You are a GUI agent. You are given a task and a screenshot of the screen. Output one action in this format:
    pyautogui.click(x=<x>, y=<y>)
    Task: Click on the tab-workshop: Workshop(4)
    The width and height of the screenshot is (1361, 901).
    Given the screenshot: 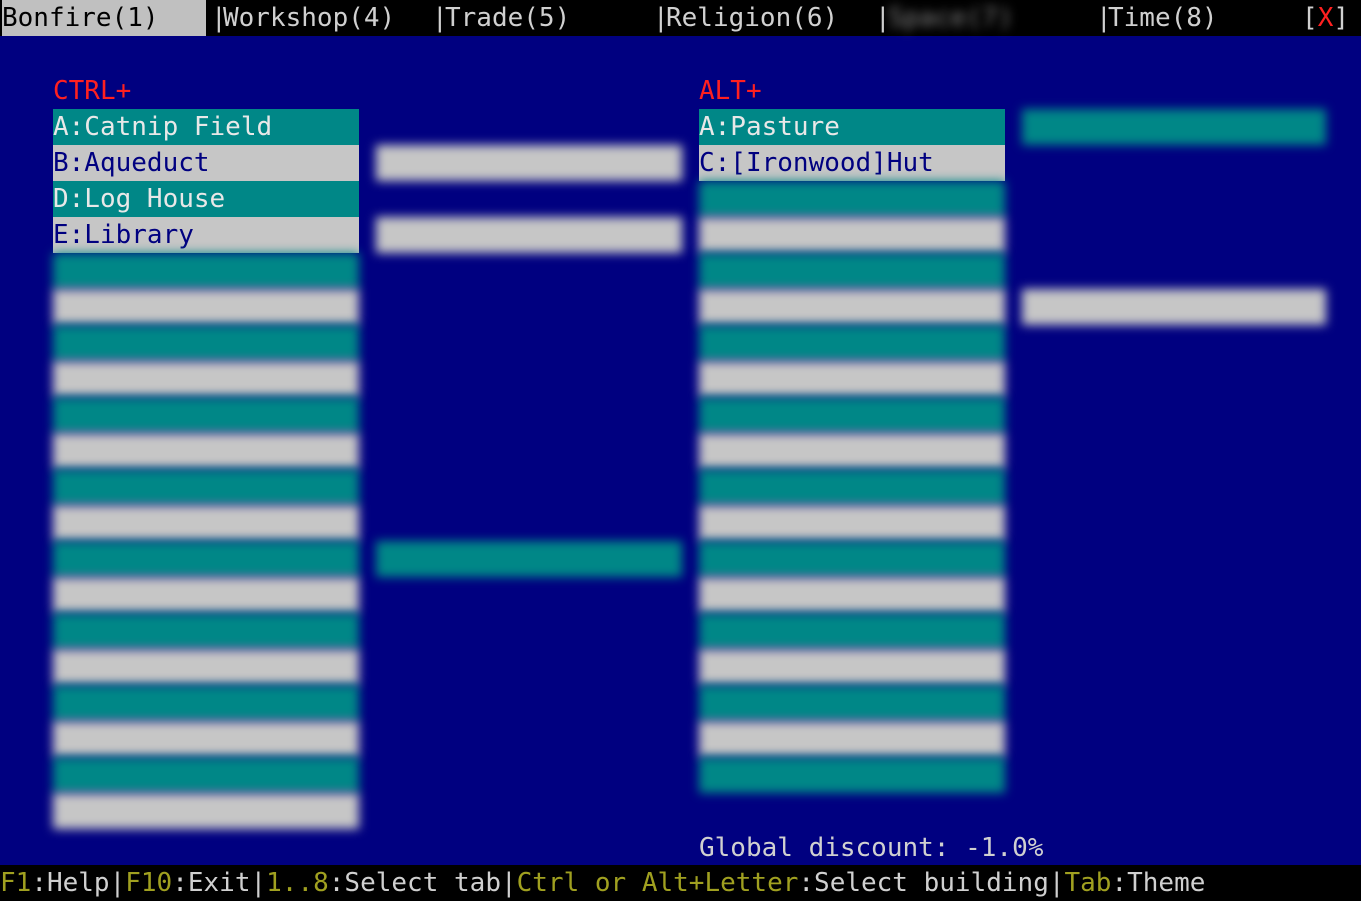 What is the action you would take?
    pyautogui.click(x=309, y=18)
    